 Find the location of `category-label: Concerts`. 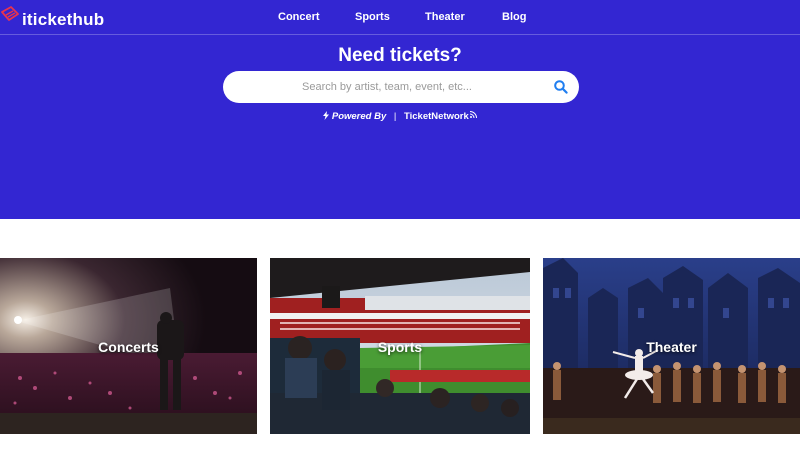

category-label: Concerts is located at coordinates (128, 347).